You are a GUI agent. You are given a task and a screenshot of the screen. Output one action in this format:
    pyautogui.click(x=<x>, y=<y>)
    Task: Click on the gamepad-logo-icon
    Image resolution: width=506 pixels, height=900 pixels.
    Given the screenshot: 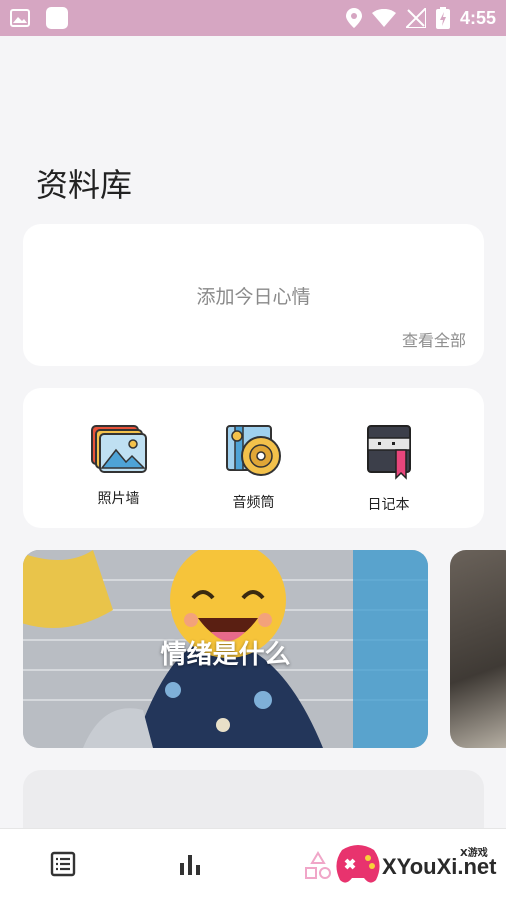 What is the action you would take?
    pyautogui.click(x=358, y=864)
    